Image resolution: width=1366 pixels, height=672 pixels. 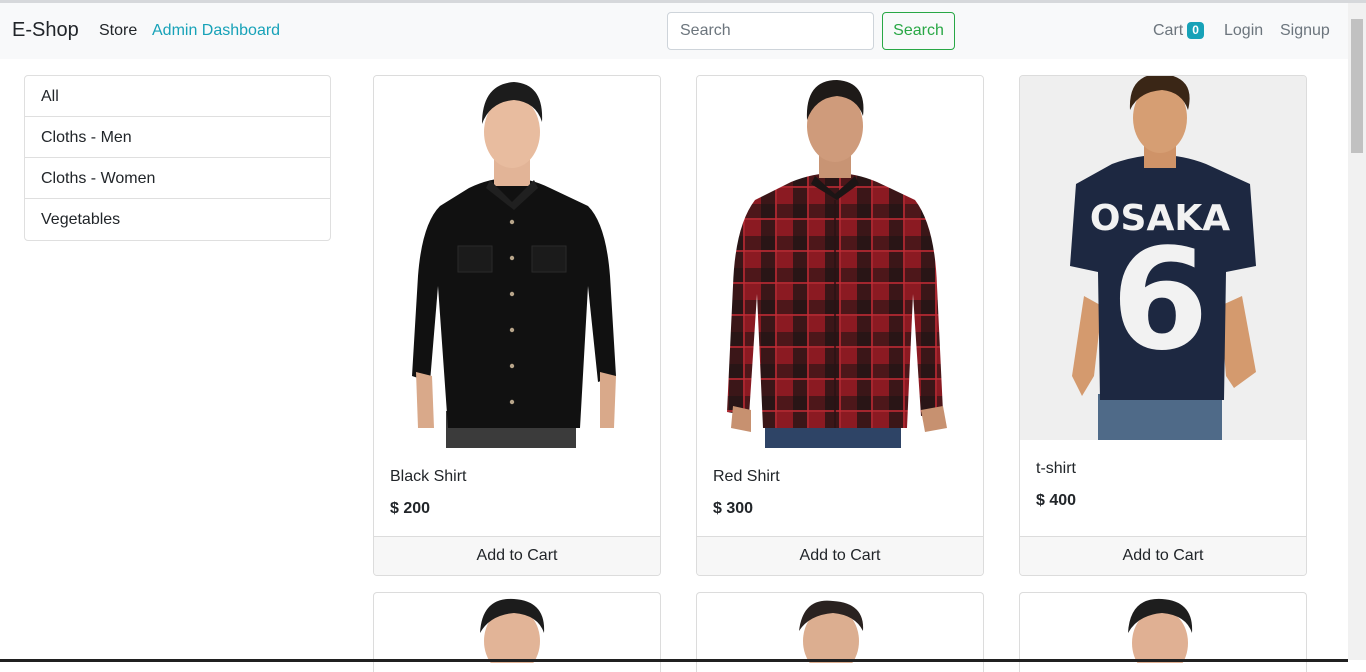 What do you see at coordinates (216, 31) in the screenshot?
I see `nav-link-admin-dashboard: Admin Dashboard` at bounding box center [216, 31].